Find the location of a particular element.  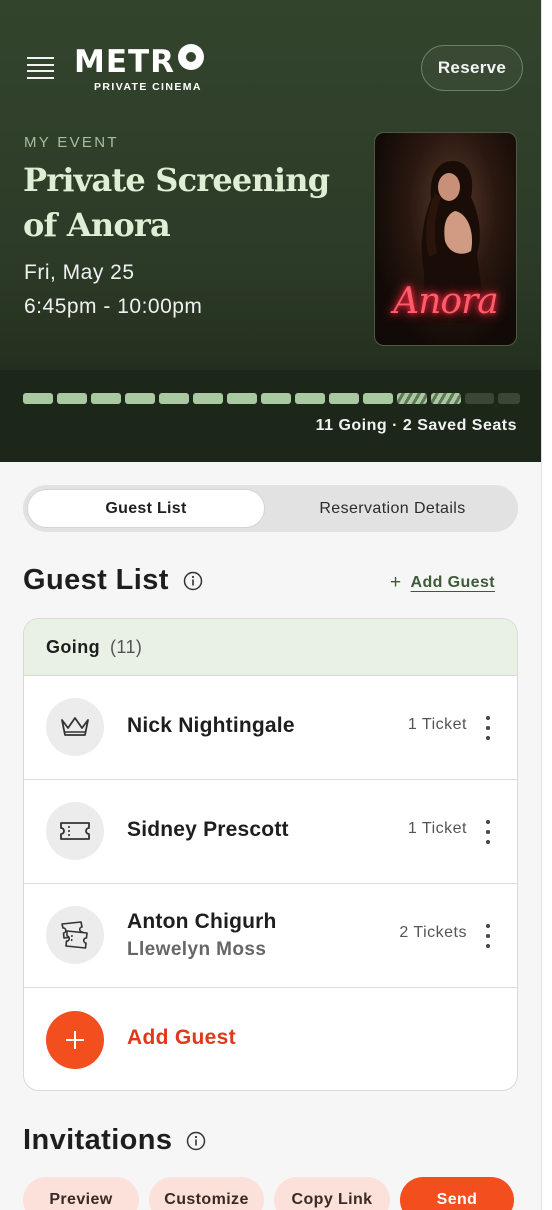

invitations-heading: Invitations is located at coordinates (114, 1140).